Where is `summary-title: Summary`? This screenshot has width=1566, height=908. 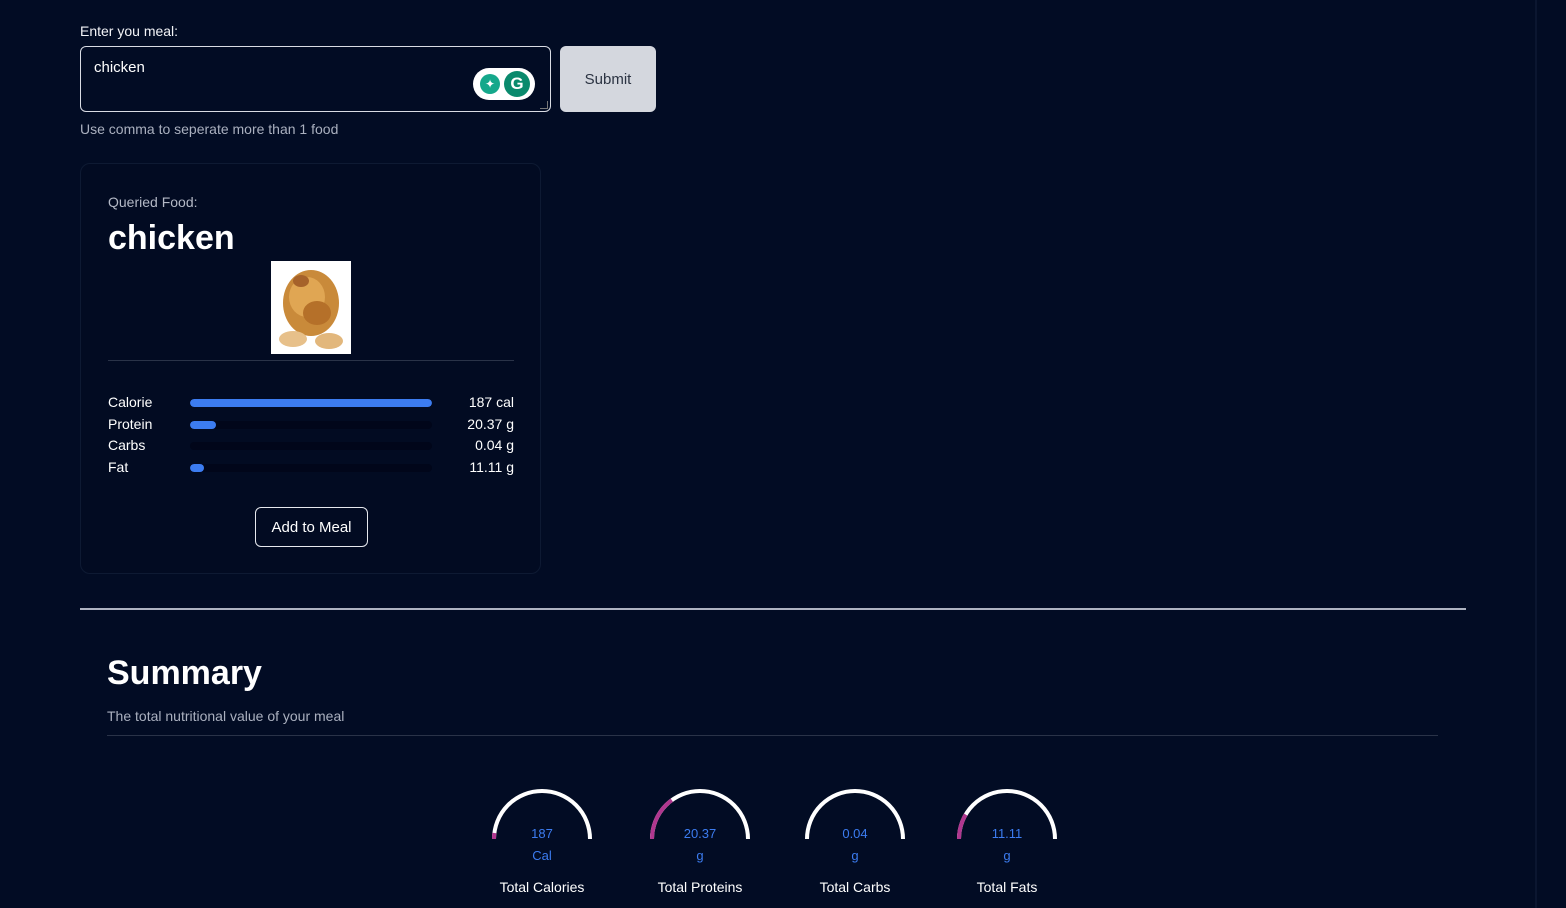
summary-title: Summary is located at coordinates (184, 673).